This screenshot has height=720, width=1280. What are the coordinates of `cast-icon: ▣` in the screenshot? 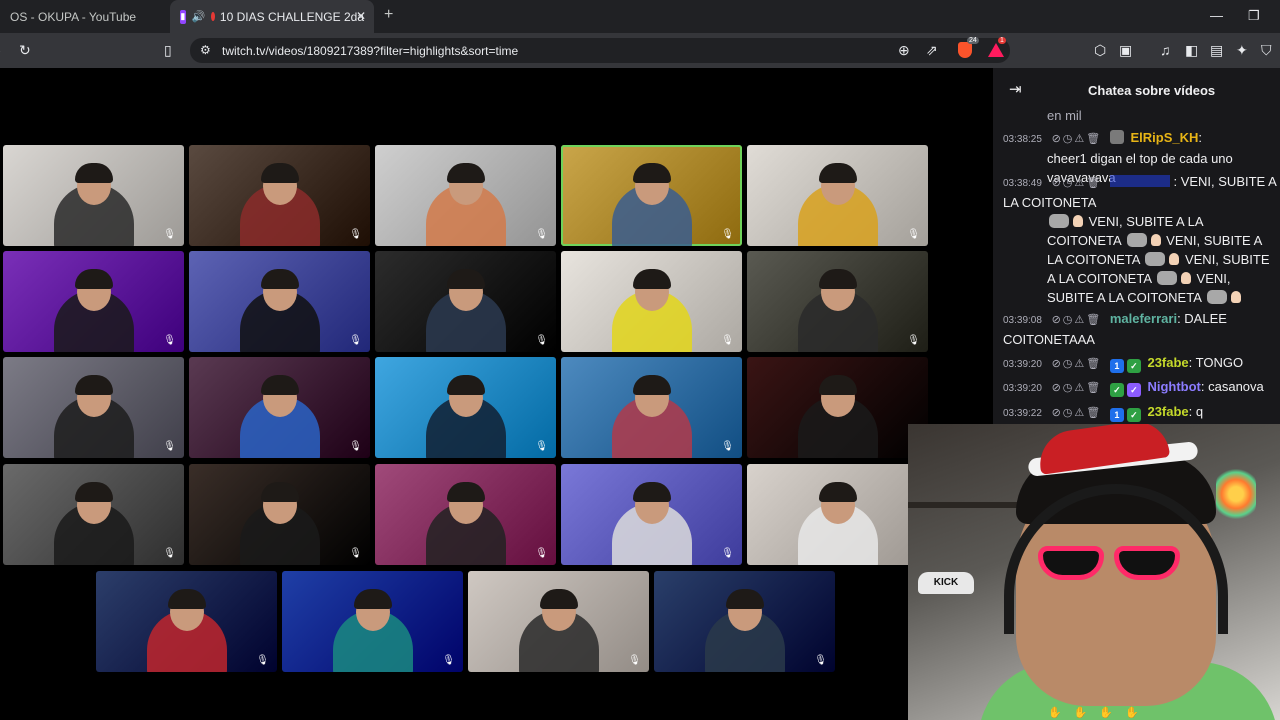 It's located at (1125, 50).